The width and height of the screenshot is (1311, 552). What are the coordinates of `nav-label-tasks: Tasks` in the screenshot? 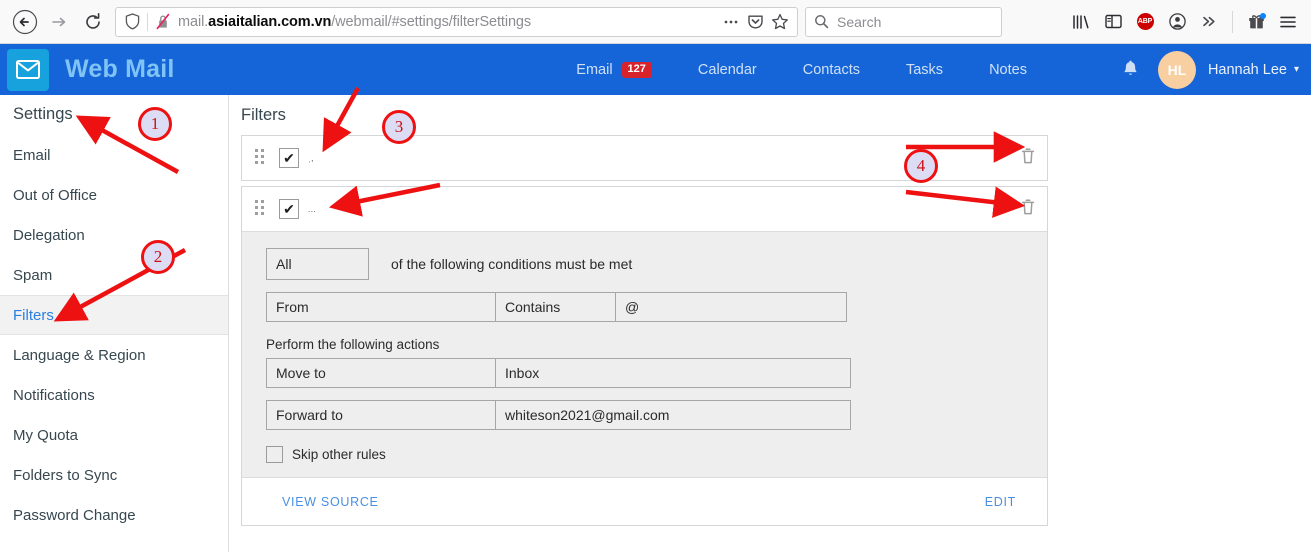 It's located at (924, 69).